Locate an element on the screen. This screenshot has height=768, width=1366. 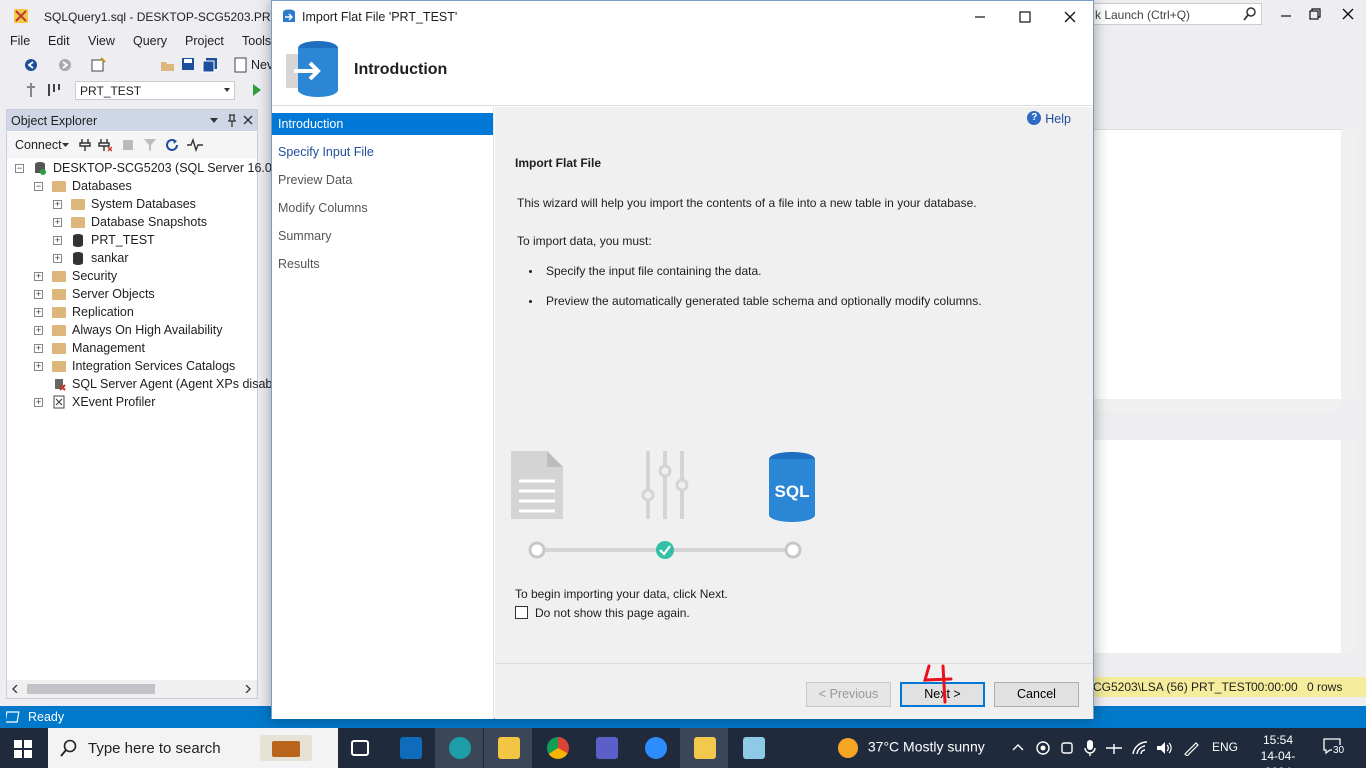
chevron-down-icon is located at coordinates (65, 145).